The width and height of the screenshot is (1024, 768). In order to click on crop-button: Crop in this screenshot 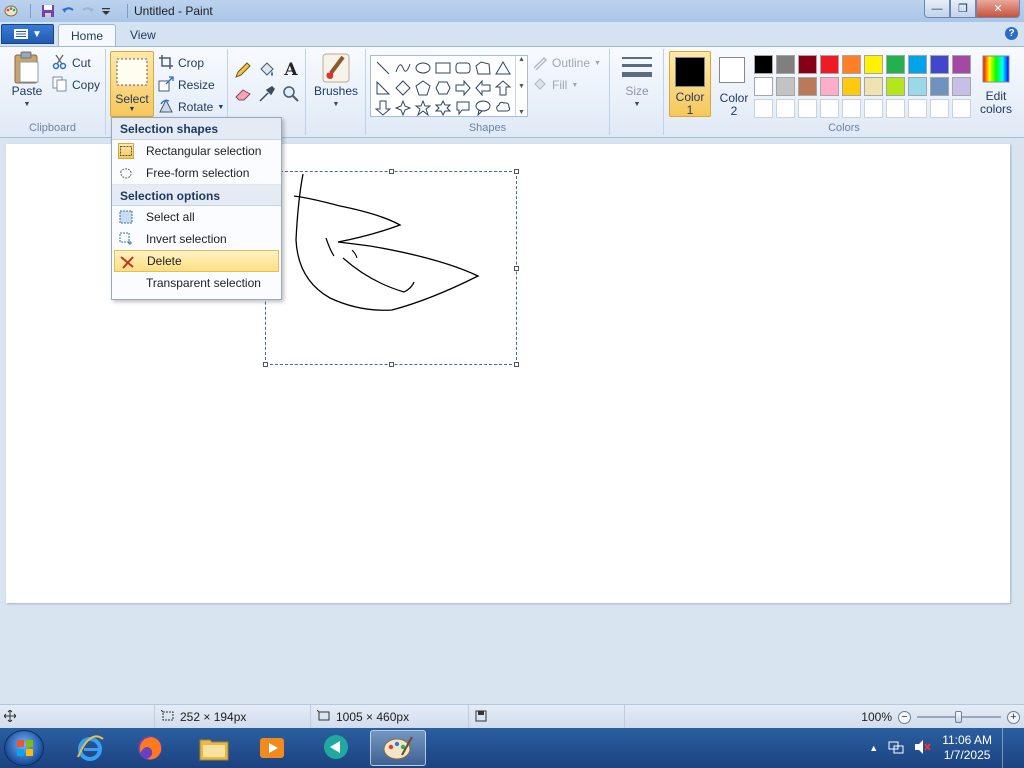, I will do `click(181, 63)`.